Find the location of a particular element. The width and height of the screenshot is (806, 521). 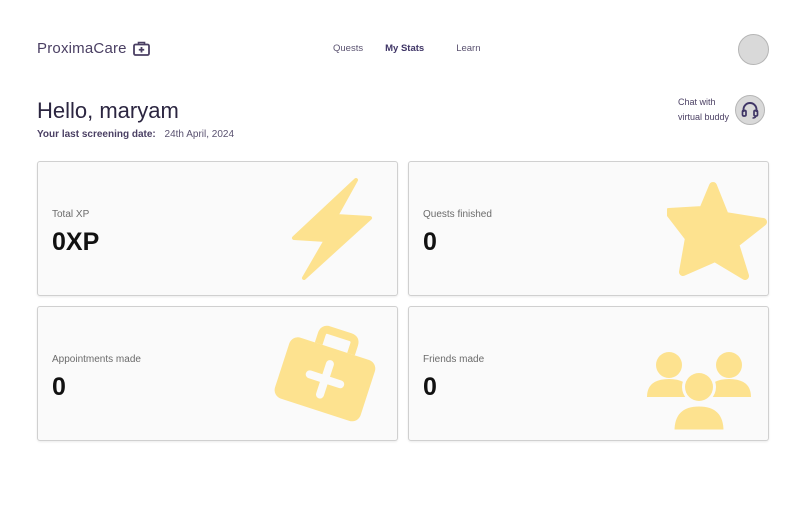

greeting-title: Hello, maryam is located at coordinates (108, 110).